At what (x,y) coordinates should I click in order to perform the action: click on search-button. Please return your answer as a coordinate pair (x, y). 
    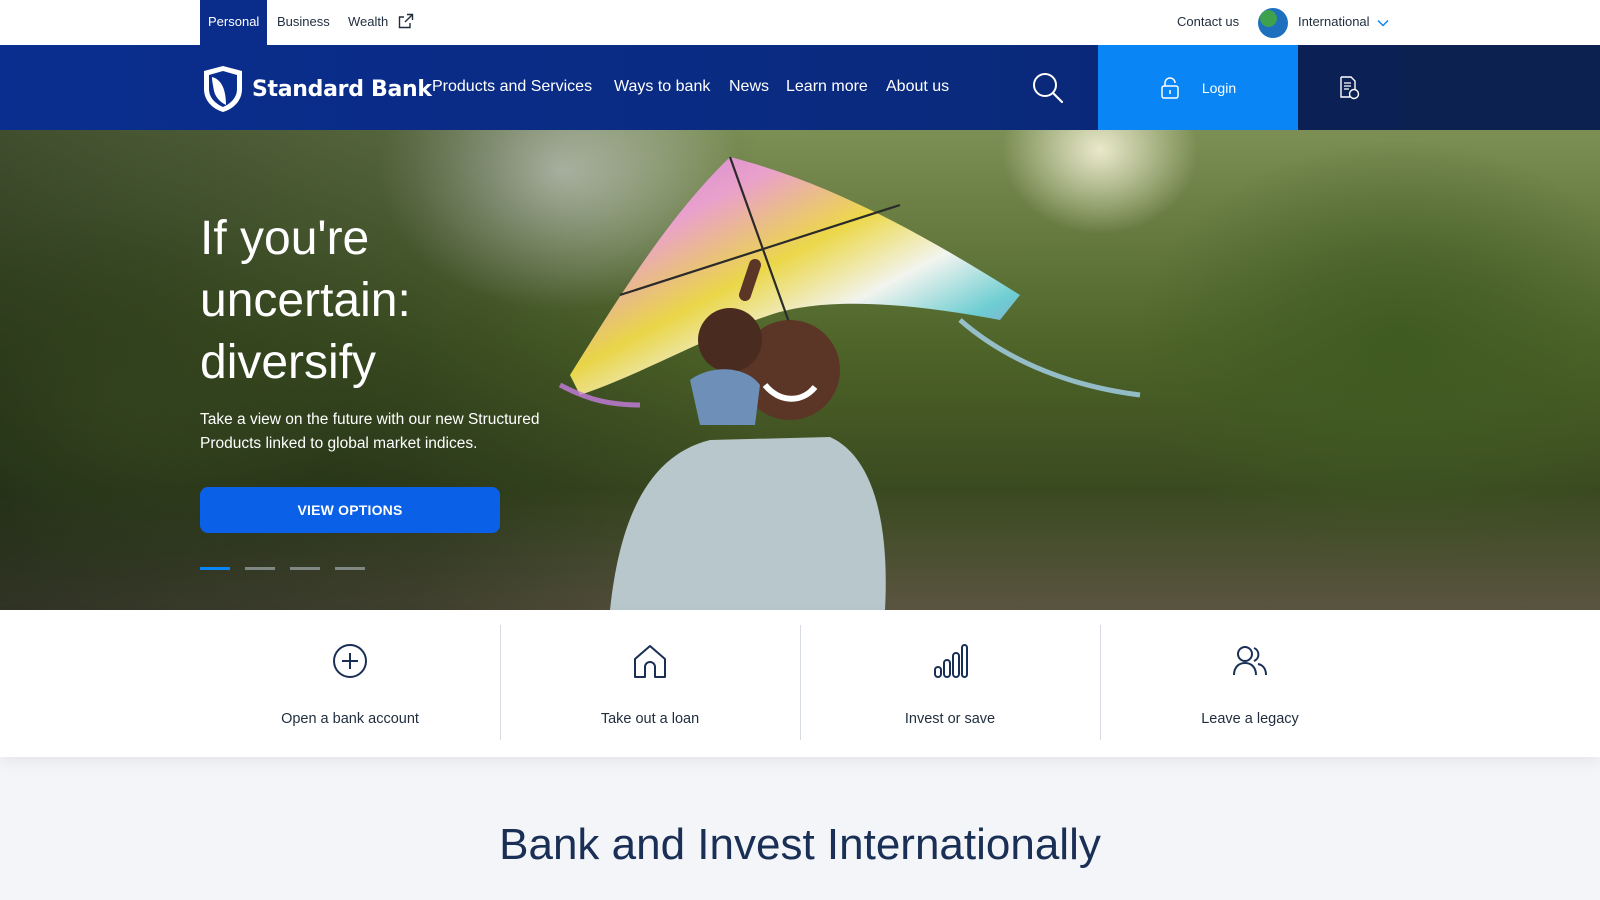
    Looking at the image, I should click on (1048, 88).